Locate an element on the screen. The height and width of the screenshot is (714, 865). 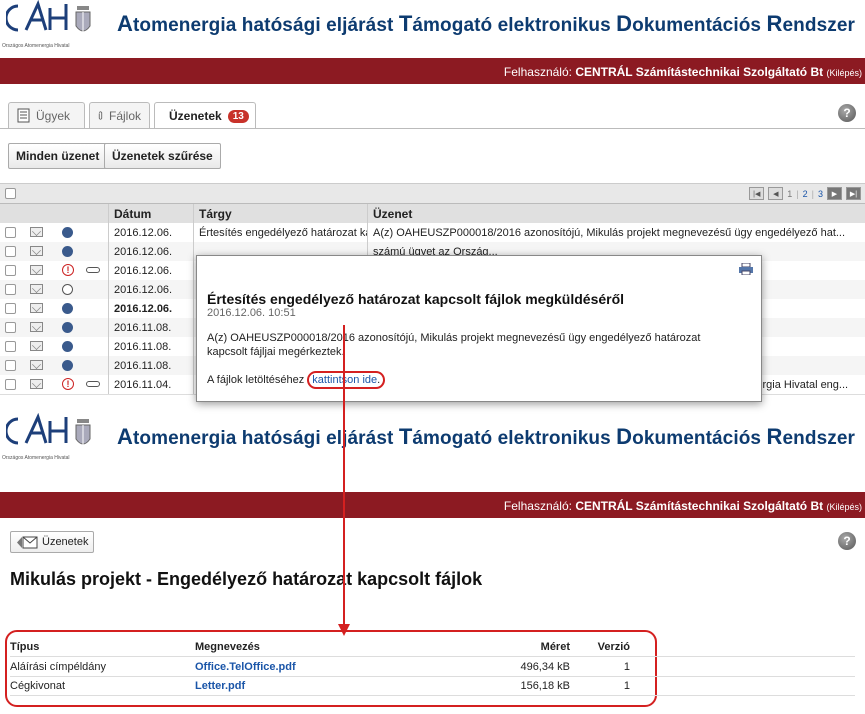
download-link-ide: ide is located at coordinates (369, 380).